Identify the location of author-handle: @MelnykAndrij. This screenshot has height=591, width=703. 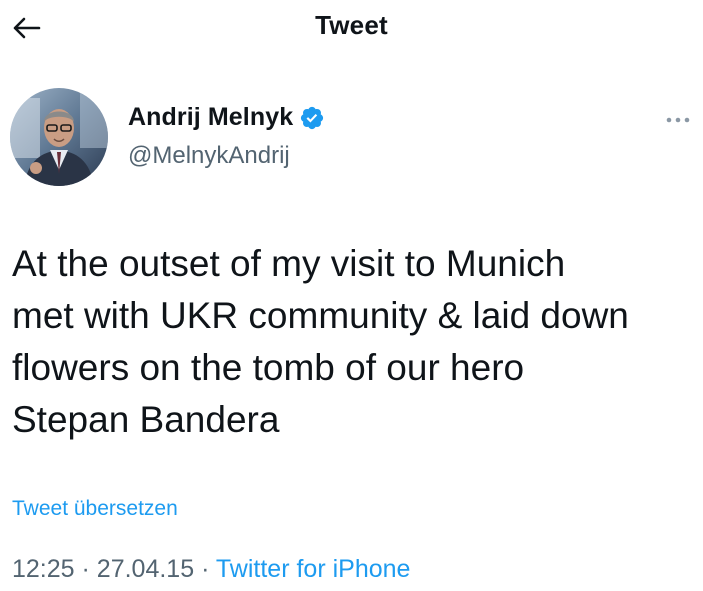
(209, 156).